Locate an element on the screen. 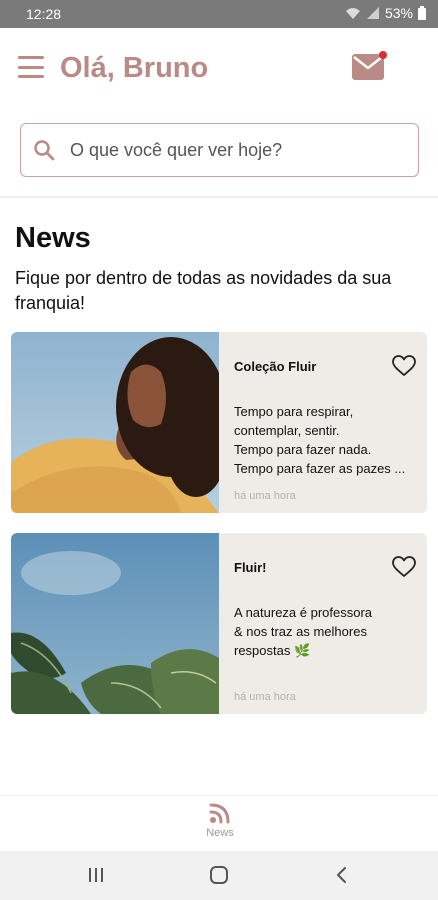 The width and height of the screenshot is (438, 900). status-bar: 12:28 53% is located at coordinates (219, 14).